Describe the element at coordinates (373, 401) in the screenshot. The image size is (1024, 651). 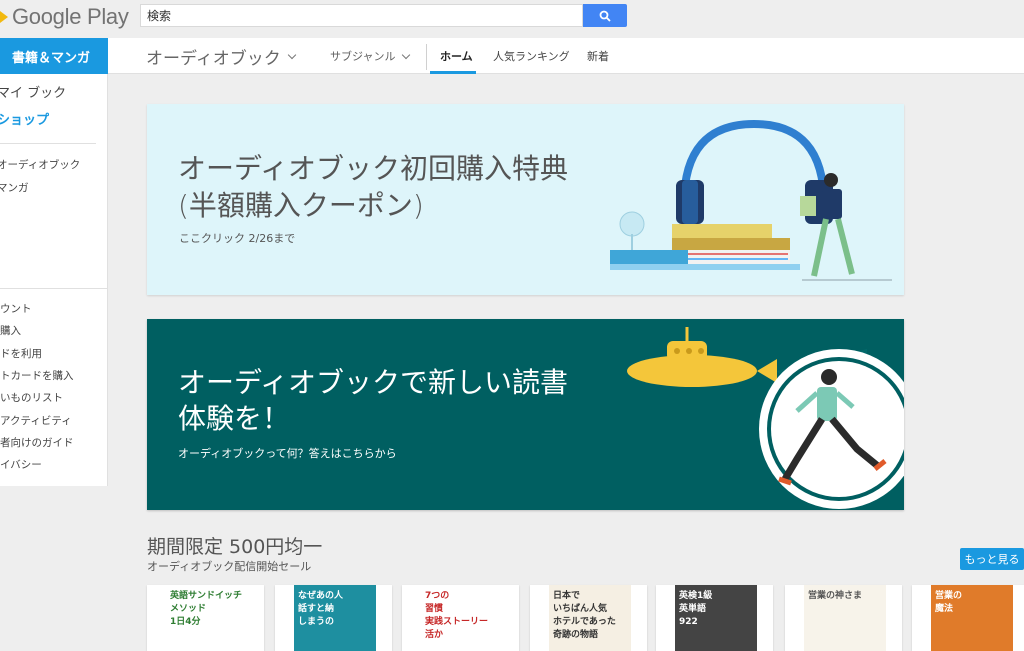
I see `banner-title: オーディオブックで新しい読書 体験を！` at that location.